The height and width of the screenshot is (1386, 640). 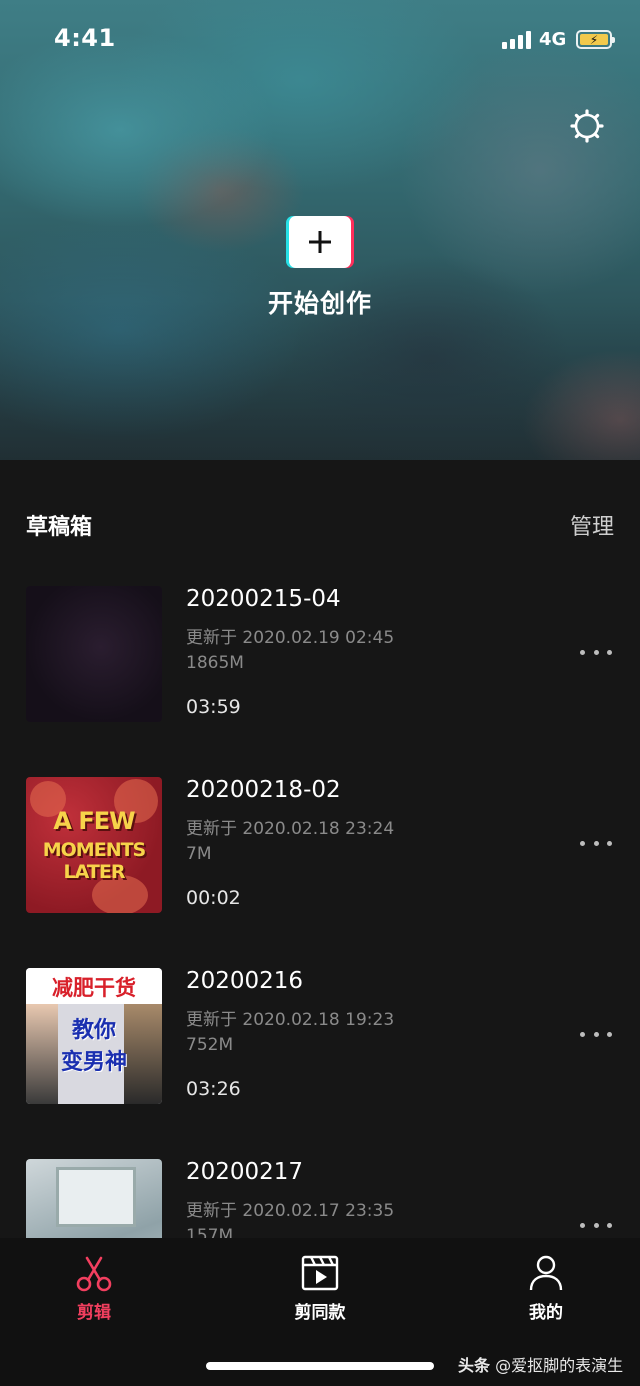 What do you see at coordinates (94, 988) in the screenshot?
I see `thumb-text: 减肥干货` at bounding box center [94, 988].